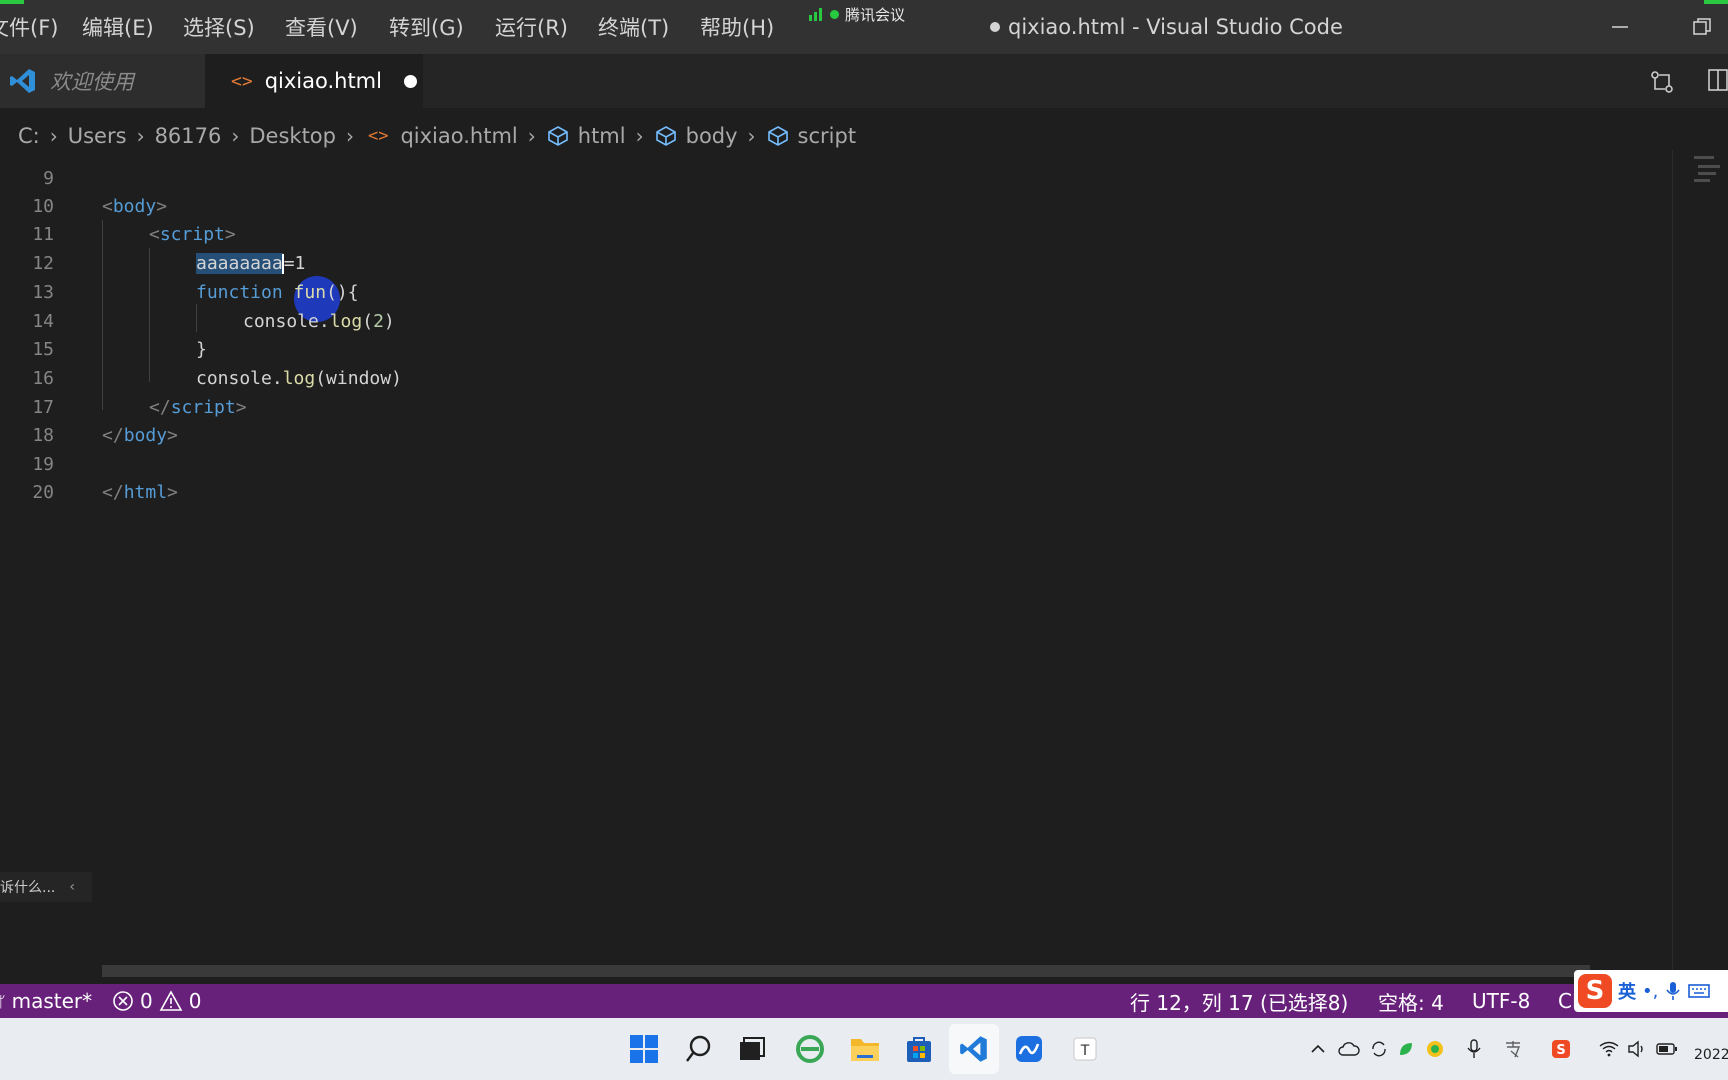 The image size is (1728, 1080). What do you see at coordinates (846, 971) in the screenshot?
I see `horizontal-scrollbar` at bounding box center [846, 971].